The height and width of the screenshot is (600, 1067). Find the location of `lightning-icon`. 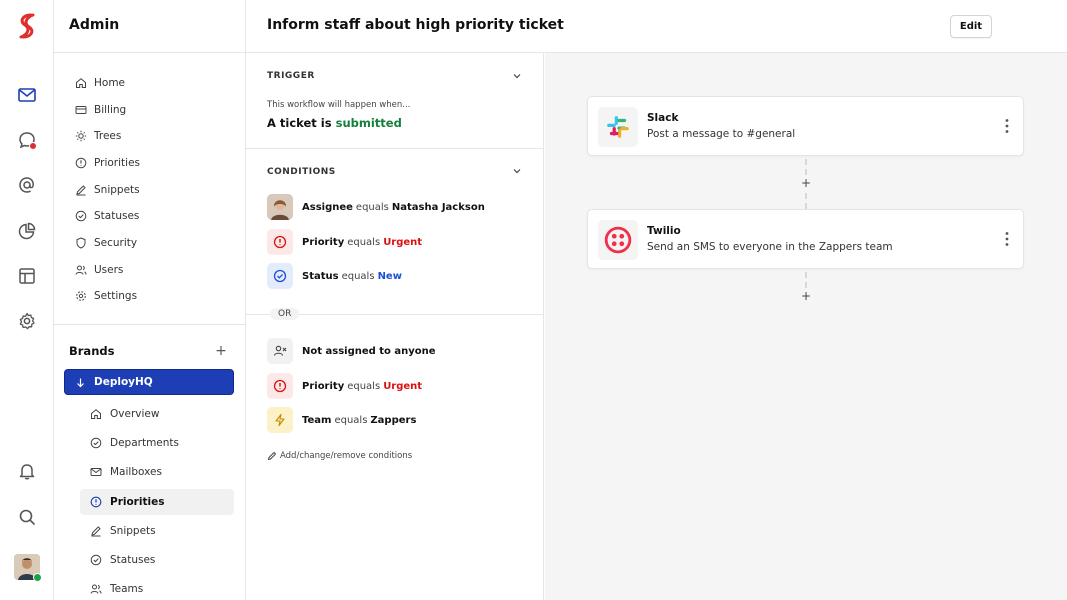

lightning-icon is located at coordinates (280, 420).